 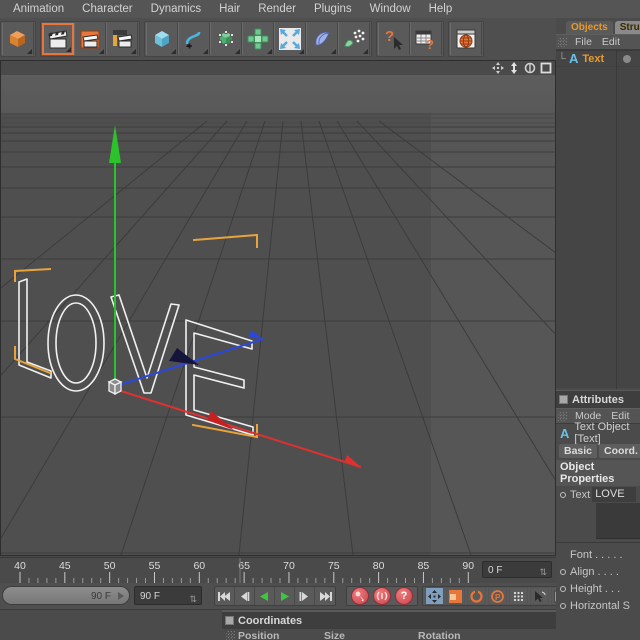 What do you see at coordinates (333, 9) in the screenshot?
I see `menu-plugins: Plugins` at bounding box center [333, 9].